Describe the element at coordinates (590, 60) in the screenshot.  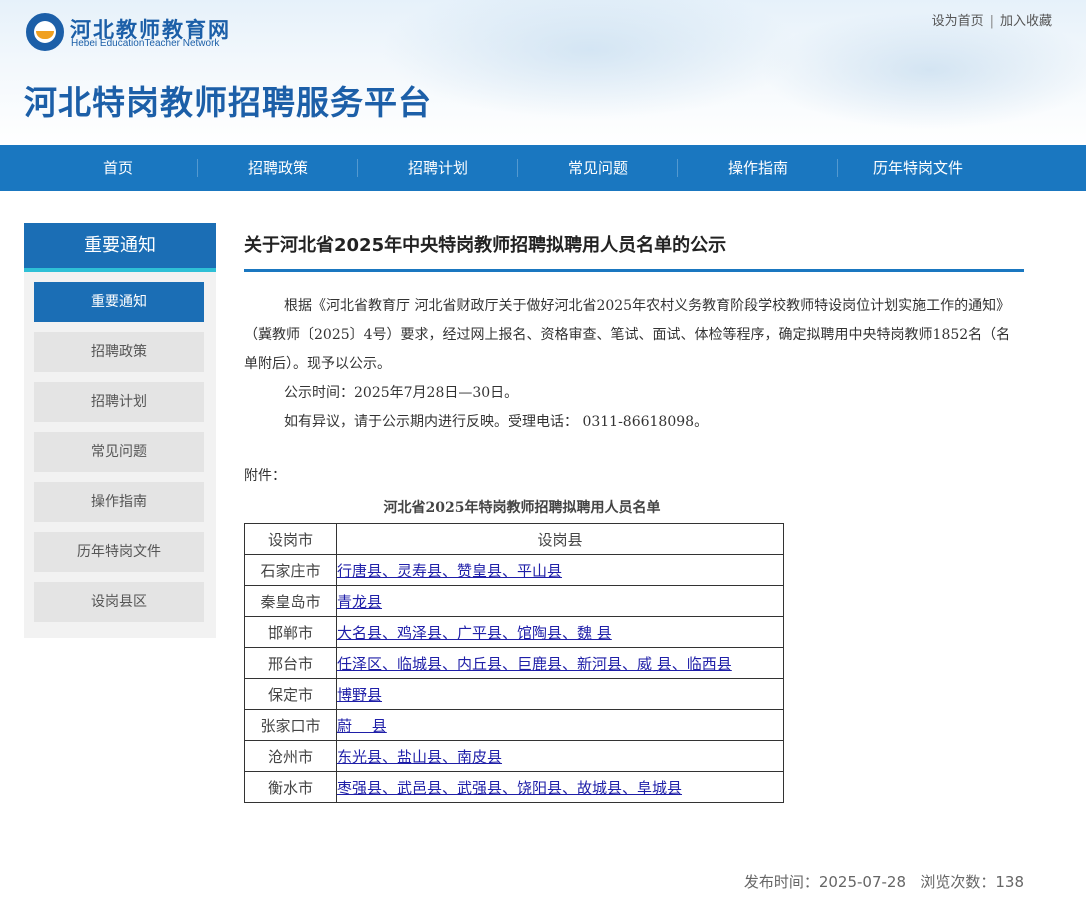
I see `header-cloud-decoration` at that location.